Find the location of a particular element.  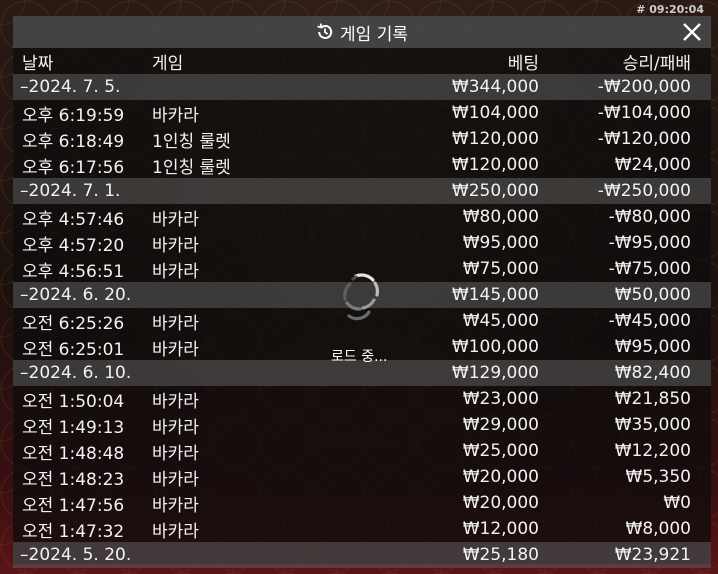

row-time: 오후 6:18:49 is located at coordinates (73, 141).